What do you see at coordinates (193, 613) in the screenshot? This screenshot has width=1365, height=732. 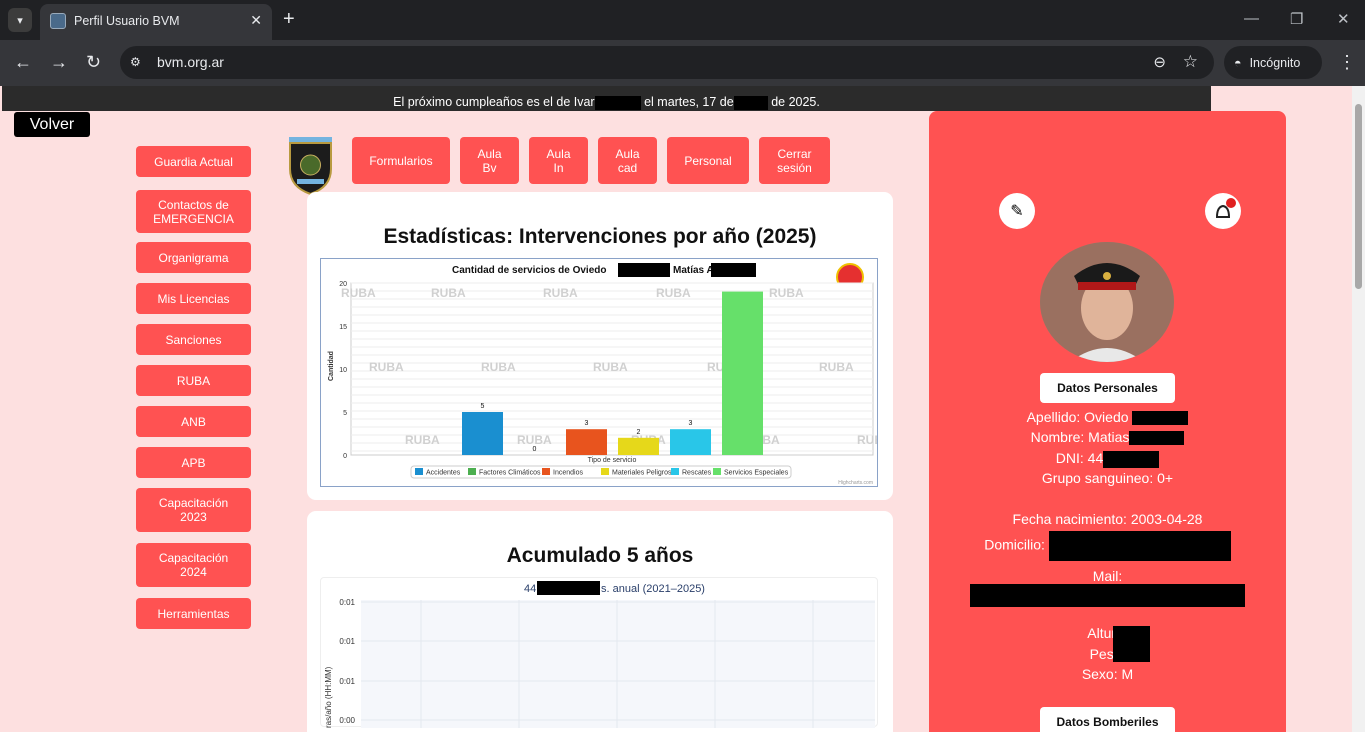 I see `sidebar-item-herramientas: Herramientas` at bounding box center [193, 613].